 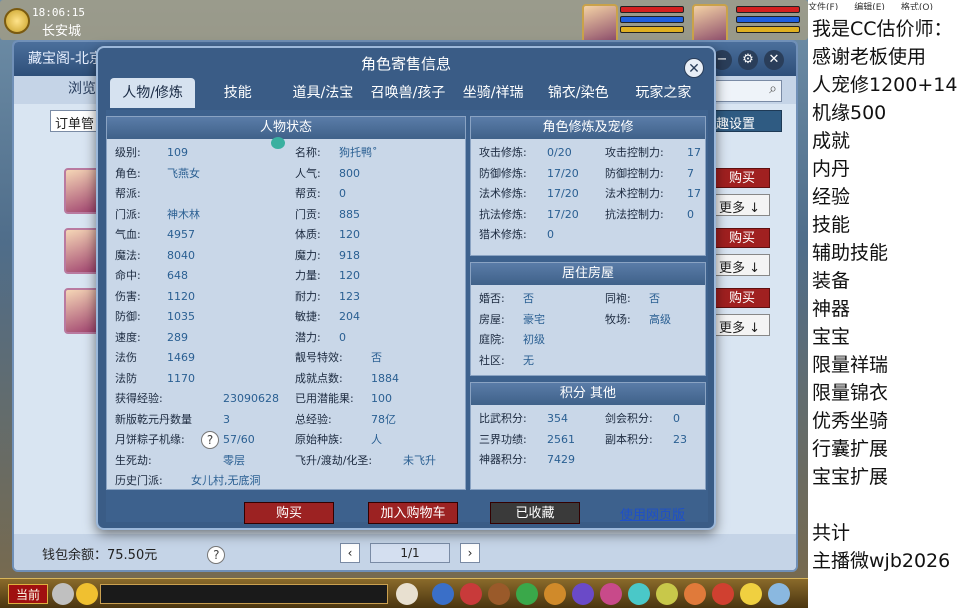 I want to click on attack-icon, so click(x=443, y=594).